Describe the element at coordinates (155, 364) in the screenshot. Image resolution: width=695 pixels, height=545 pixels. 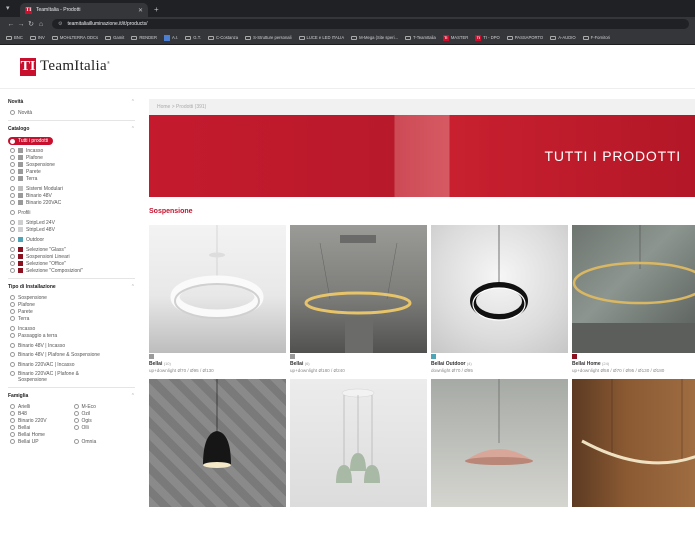
I see `product-title: Bellai` at that location.